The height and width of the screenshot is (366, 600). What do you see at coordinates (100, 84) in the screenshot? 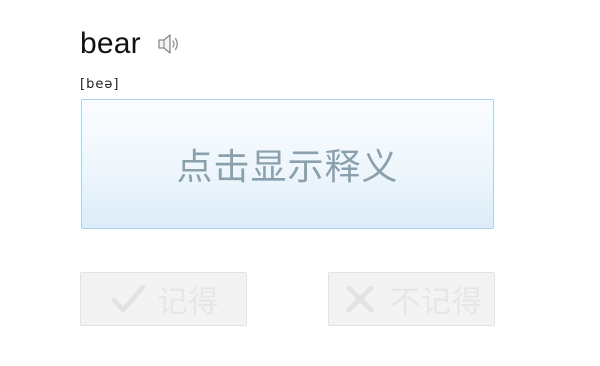
I see `phonetic-text: [beə]` at bounding box center [100, 84].